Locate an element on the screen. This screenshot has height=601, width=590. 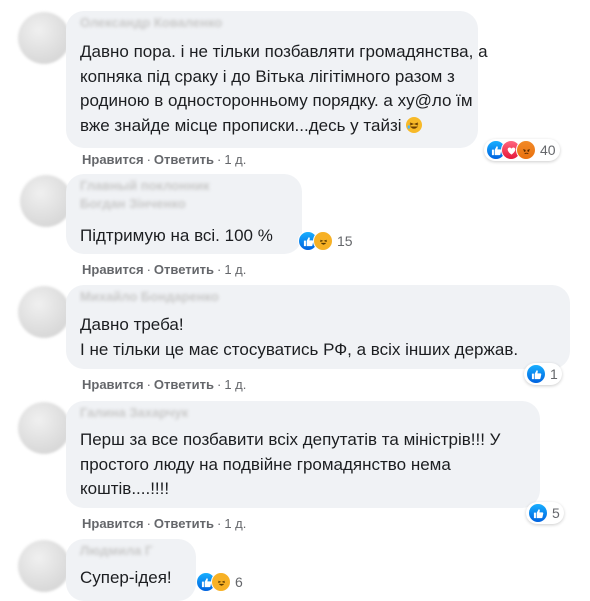
comment-author: Галина Захарчук is located at coordinates (134, 412).